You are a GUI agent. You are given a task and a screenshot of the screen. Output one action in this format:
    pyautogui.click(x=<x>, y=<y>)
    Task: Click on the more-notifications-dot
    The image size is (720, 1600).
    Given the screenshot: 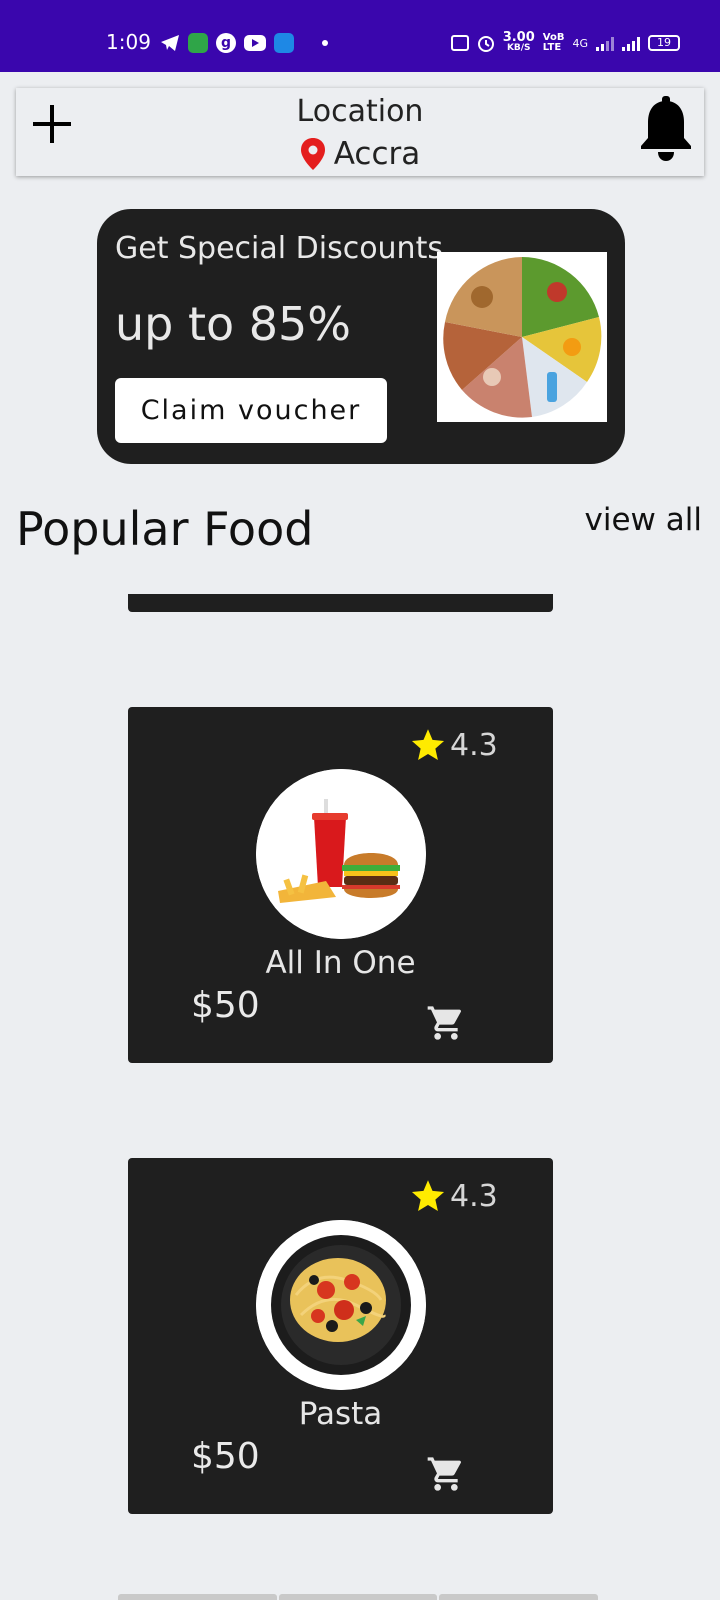 What is the action you would take?
    pyautogui.click(x=325, y=43)
    